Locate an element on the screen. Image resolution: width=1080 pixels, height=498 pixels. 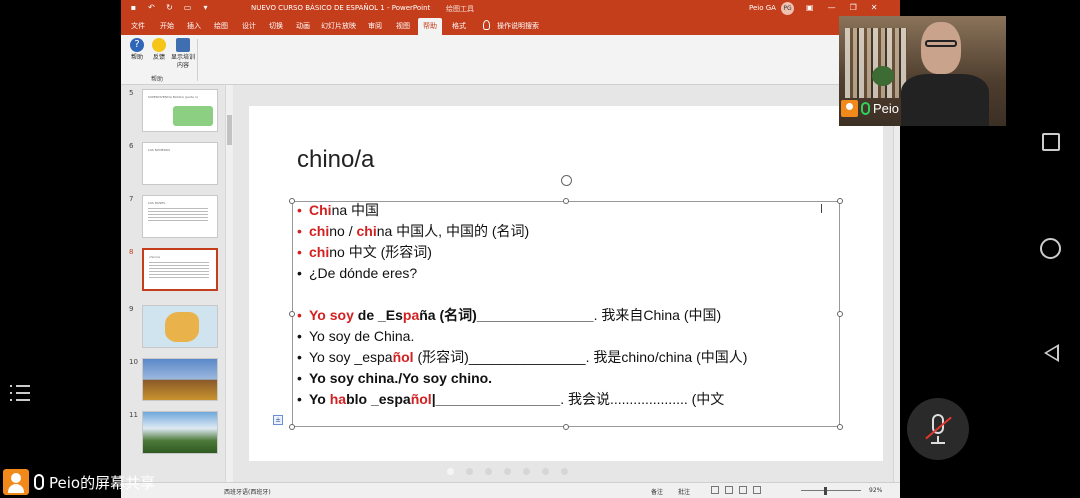
thumb-text: SUPERVIVENCIA BÁSICA (parte 1) is located at coordinates (173, 97).